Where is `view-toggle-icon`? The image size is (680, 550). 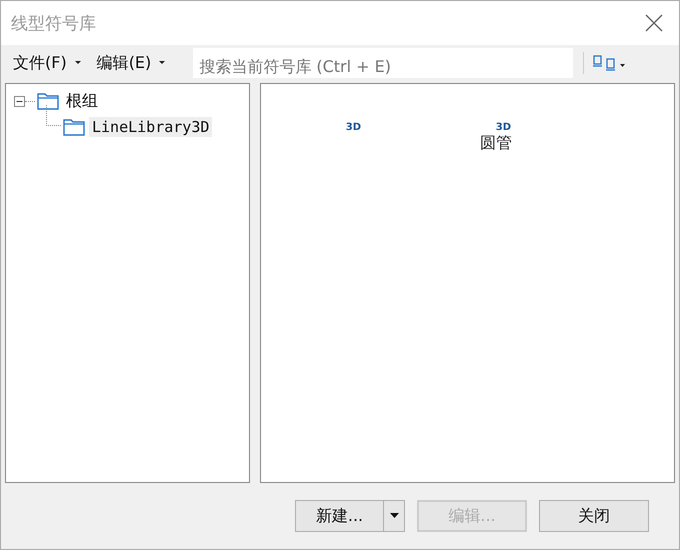
view-toggle-icon is located at coordinates (609, 63).